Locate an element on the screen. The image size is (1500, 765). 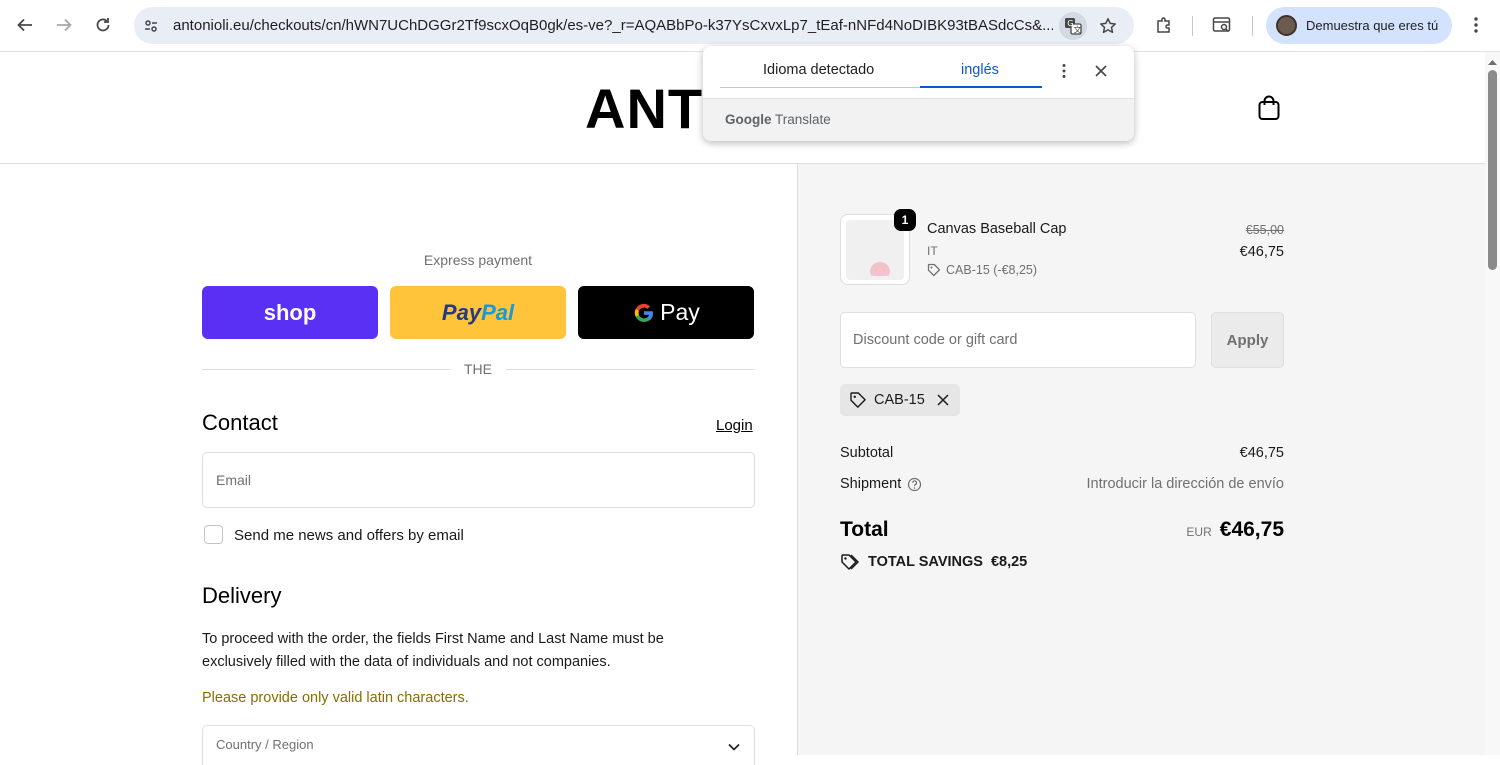
apply-button: Apply is located at coordinates (1247, 340).